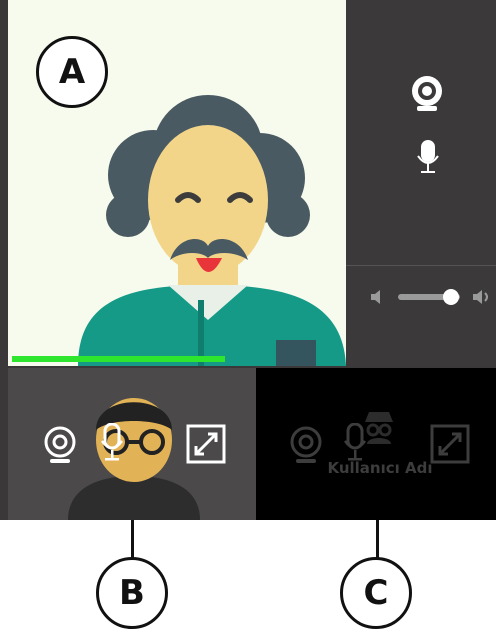  What do you see at coordinates (132, 593) in the screenshot?
I see `callout-b: B` at bounding box center [132, 593].